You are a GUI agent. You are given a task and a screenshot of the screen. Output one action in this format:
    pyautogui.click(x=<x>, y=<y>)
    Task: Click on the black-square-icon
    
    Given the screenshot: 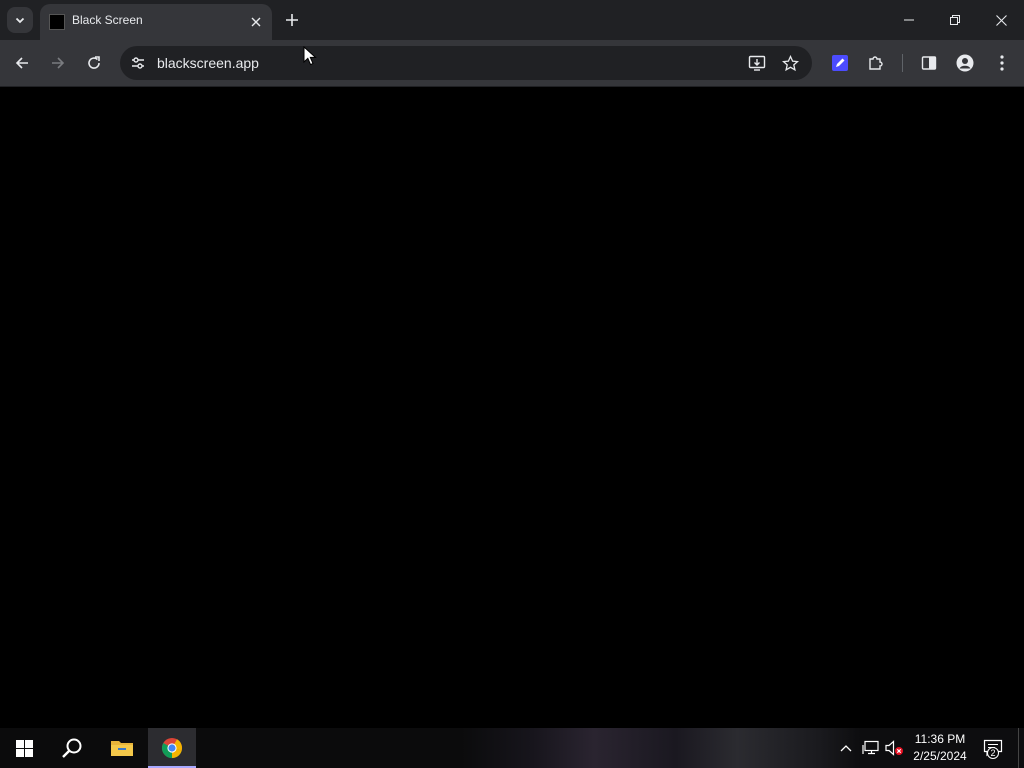 What is the action you would take?
    pyautogui.click(x=57, y=22)
    